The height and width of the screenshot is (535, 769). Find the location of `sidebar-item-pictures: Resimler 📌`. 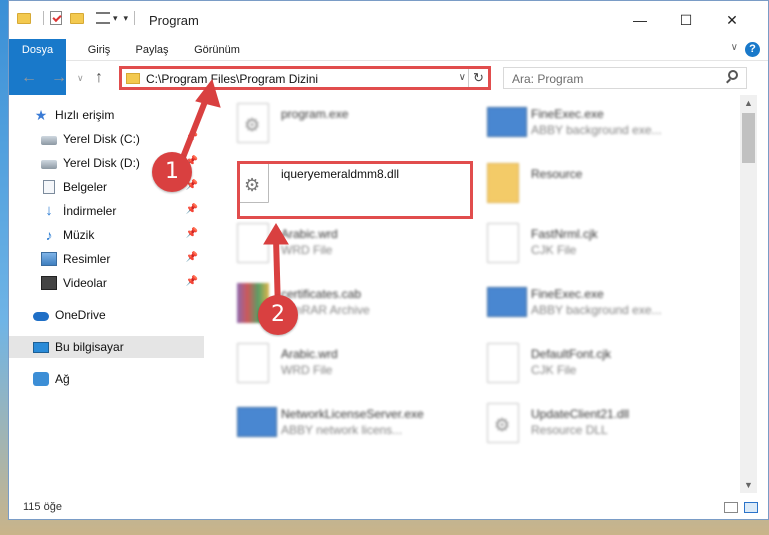

sidebar-item-pictures: Resimler 📌 is located at coordinates (106, 259).